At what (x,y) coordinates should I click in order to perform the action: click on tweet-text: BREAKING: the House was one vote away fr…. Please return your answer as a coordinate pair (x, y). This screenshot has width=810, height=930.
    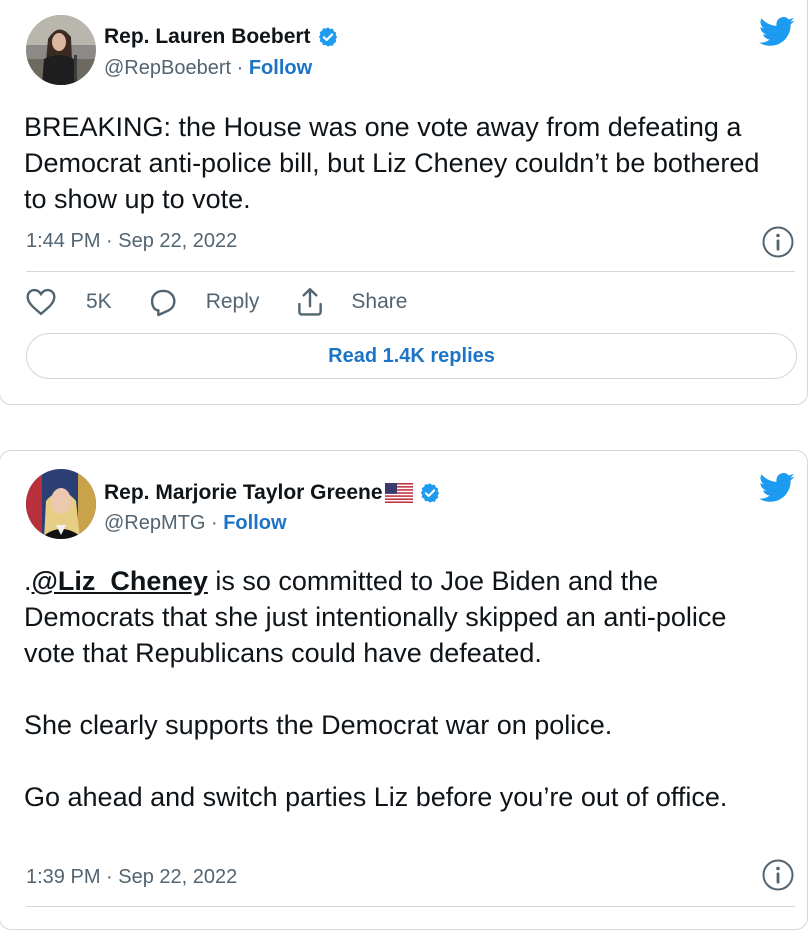
    Looking at the image, I should click on (395, 163).